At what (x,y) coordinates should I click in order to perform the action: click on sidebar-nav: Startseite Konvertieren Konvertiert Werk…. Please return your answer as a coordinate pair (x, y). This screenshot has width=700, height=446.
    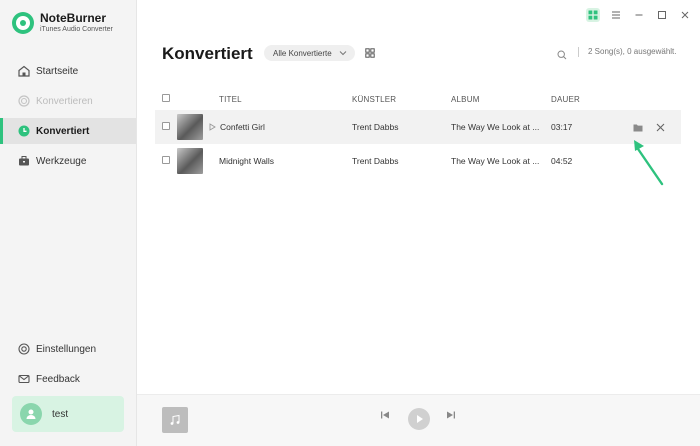
    Looking at the image, I should click on (68, 118).